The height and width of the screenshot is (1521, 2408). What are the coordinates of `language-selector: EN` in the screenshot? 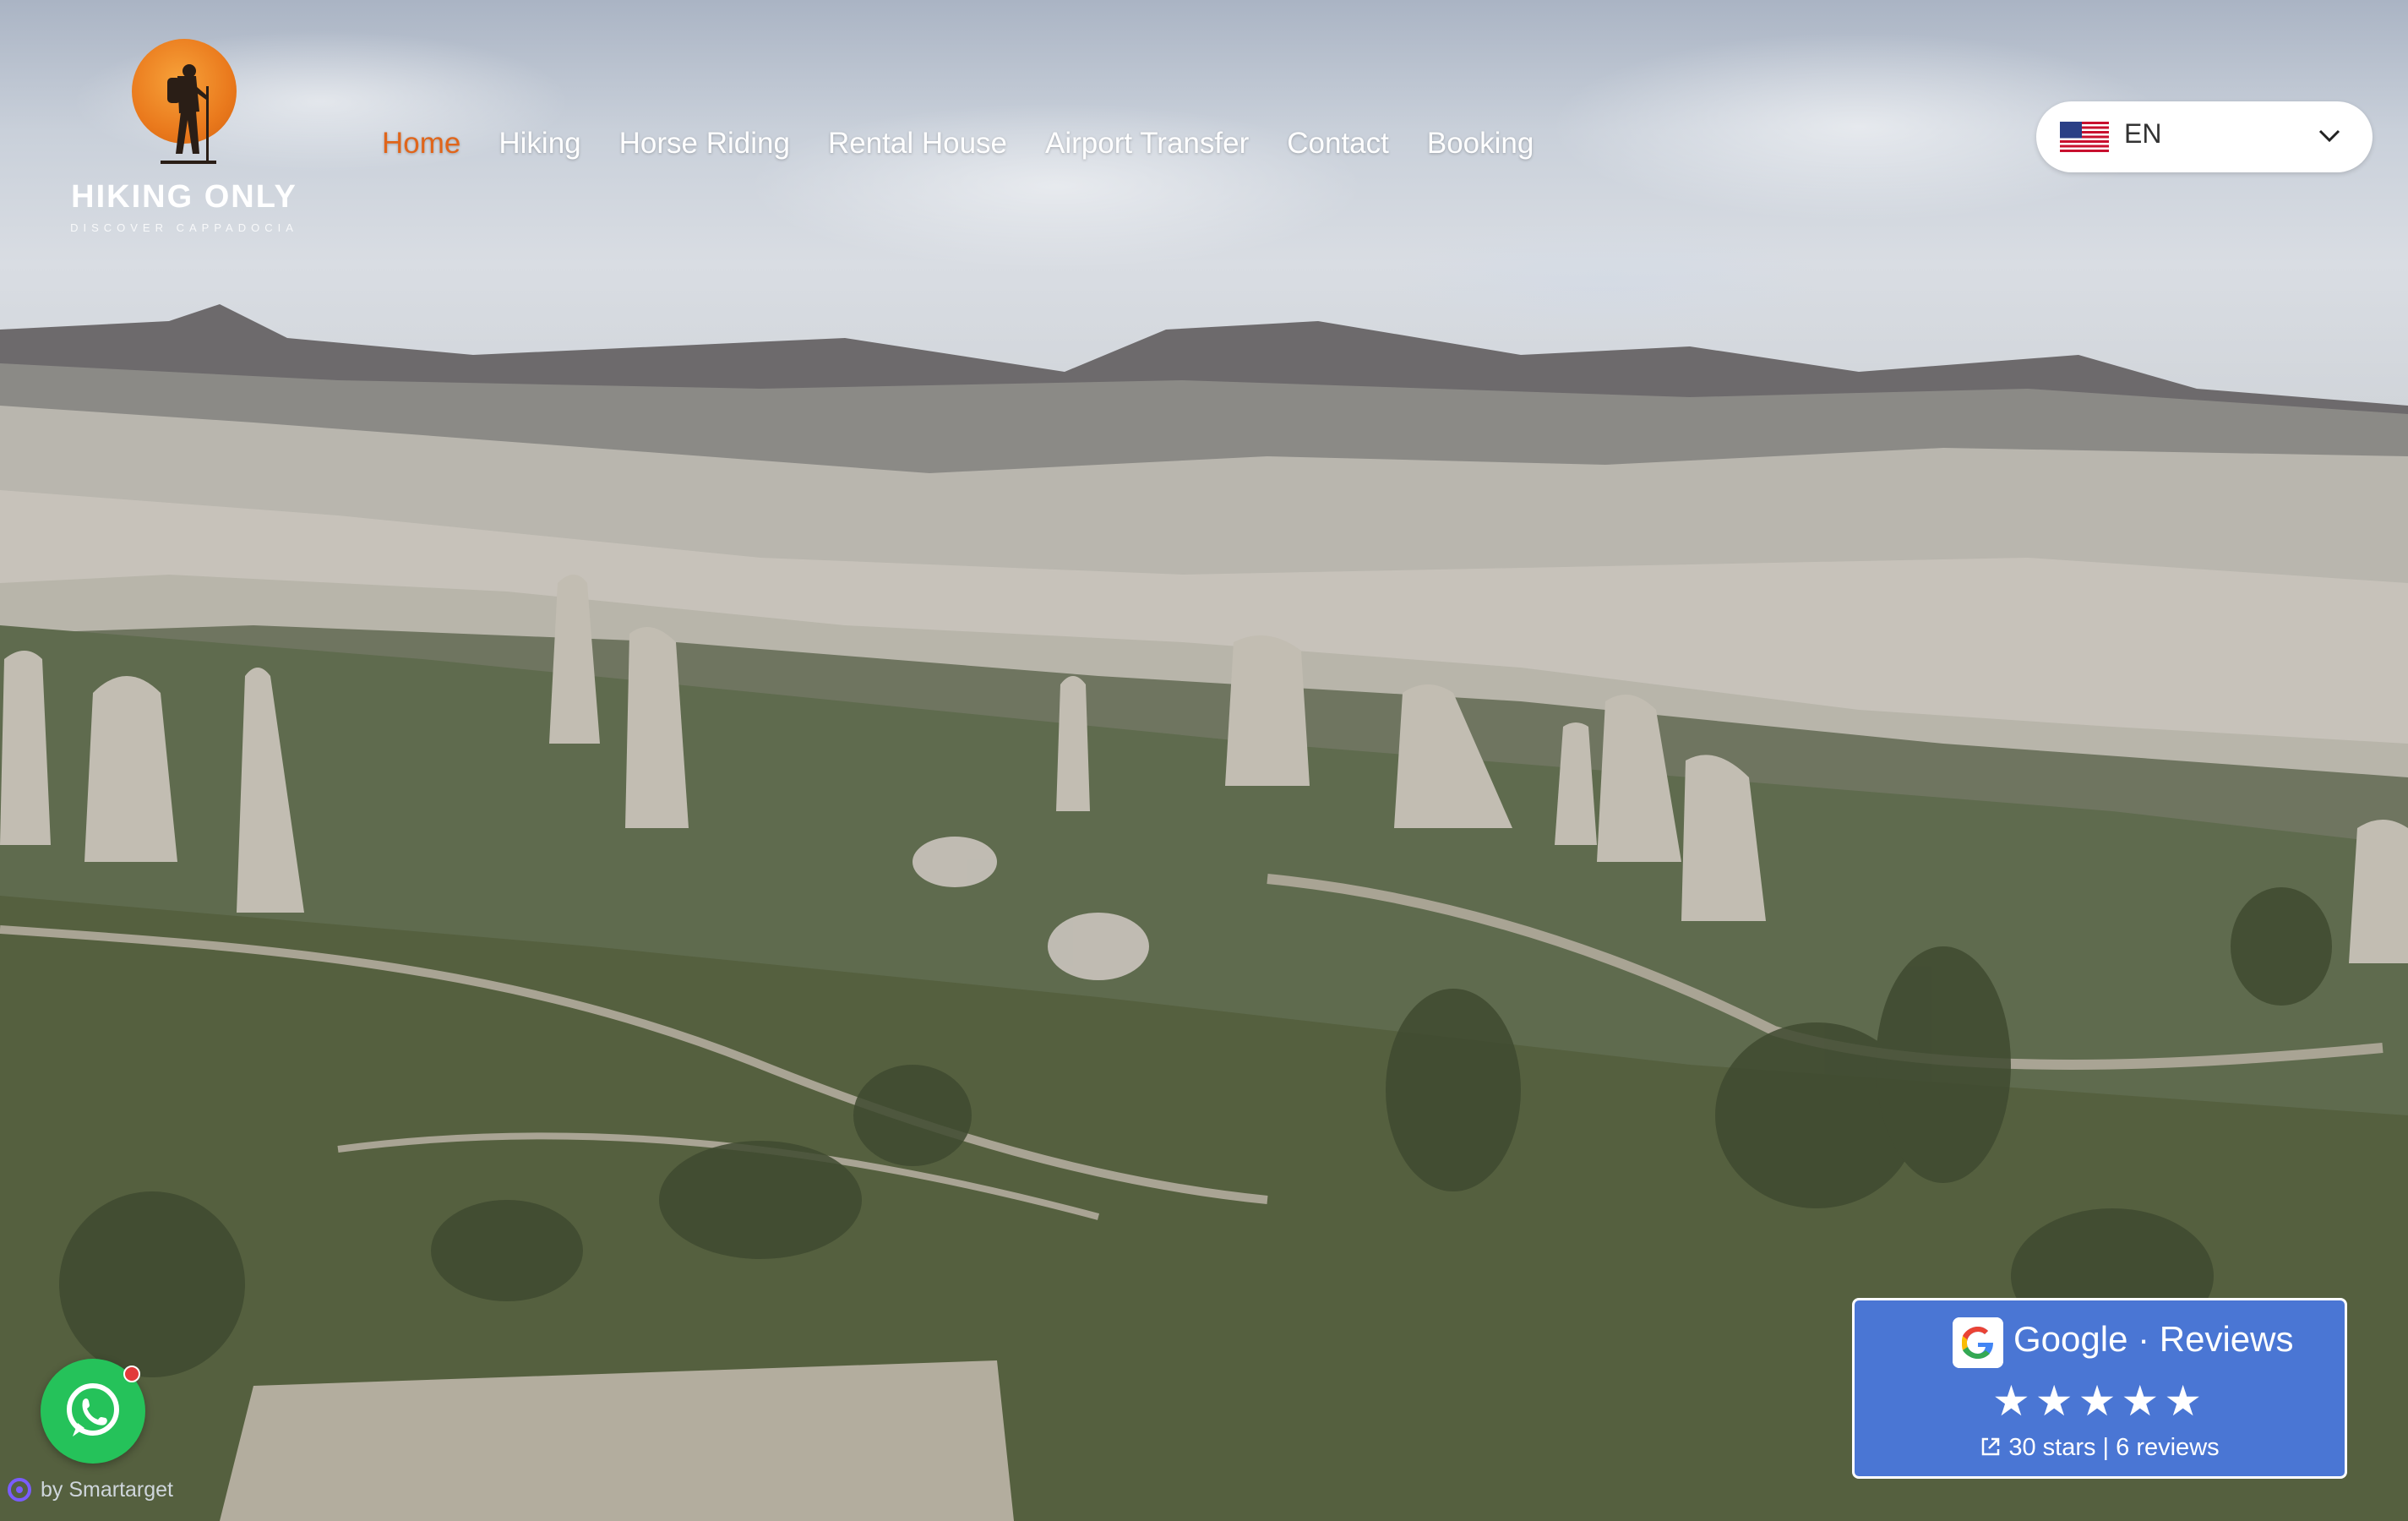 It's located at (2204, 136).